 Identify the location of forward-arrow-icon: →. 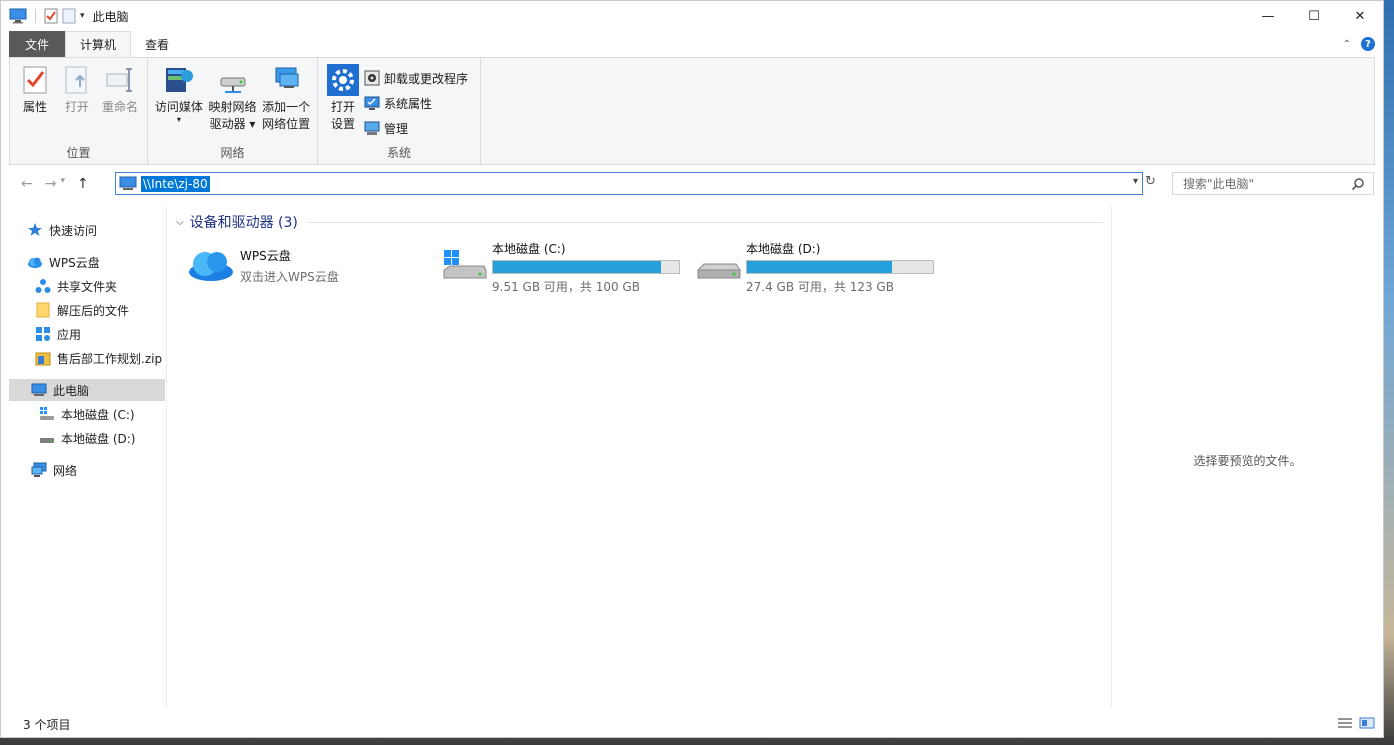
(51, 184).